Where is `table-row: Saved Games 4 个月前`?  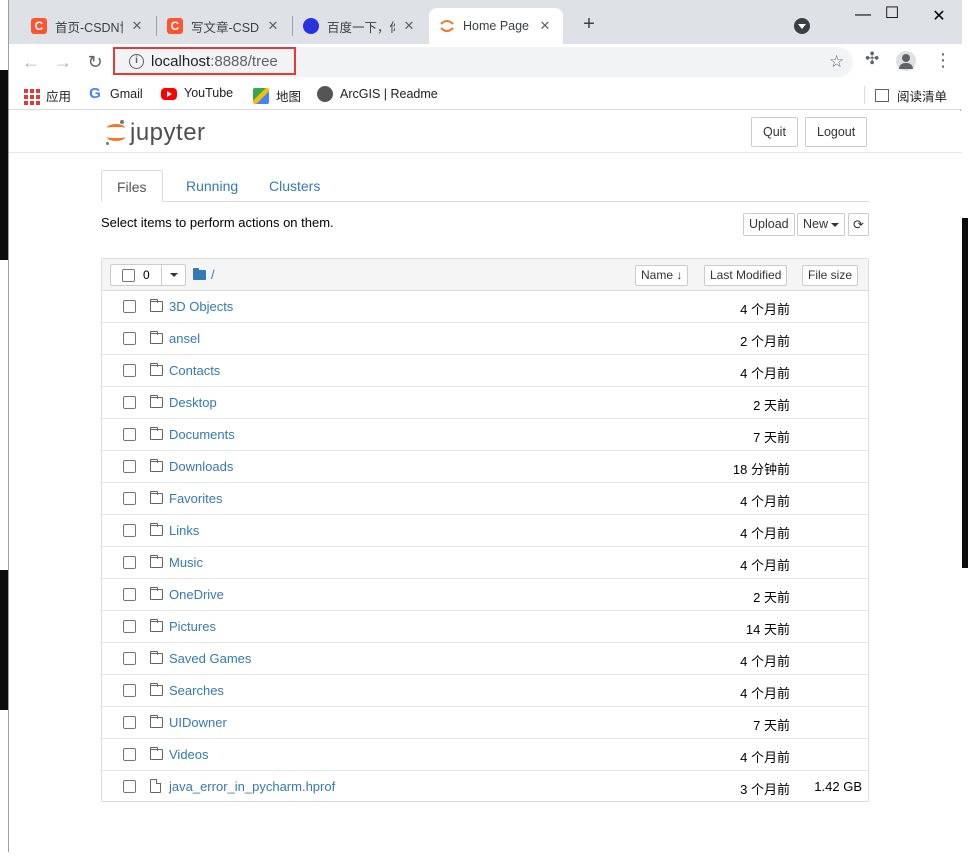
table-row: Saved Games 4 个月前 is located at coordinates (485, 659).